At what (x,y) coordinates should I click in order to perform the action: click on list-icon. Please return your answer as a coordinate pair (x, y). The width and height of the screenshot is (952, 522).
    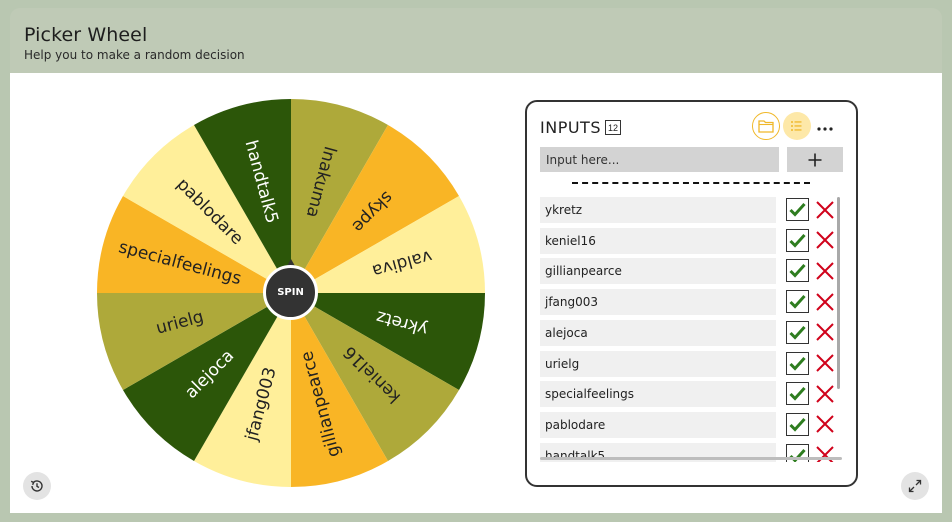
    Looking at the image, I should click on (796, 126).